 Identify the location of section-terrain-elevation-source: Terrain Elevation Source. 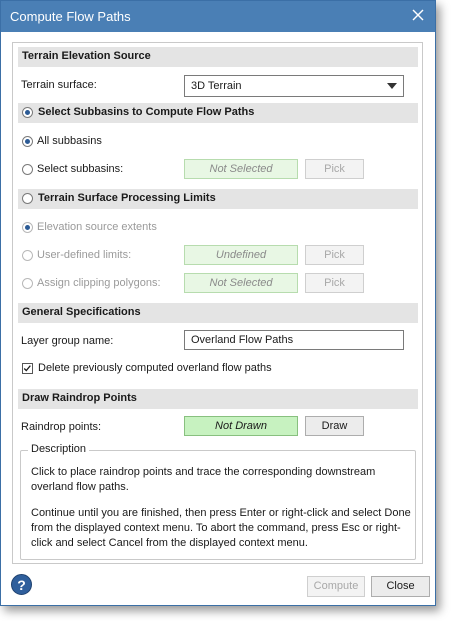
(218, 57).